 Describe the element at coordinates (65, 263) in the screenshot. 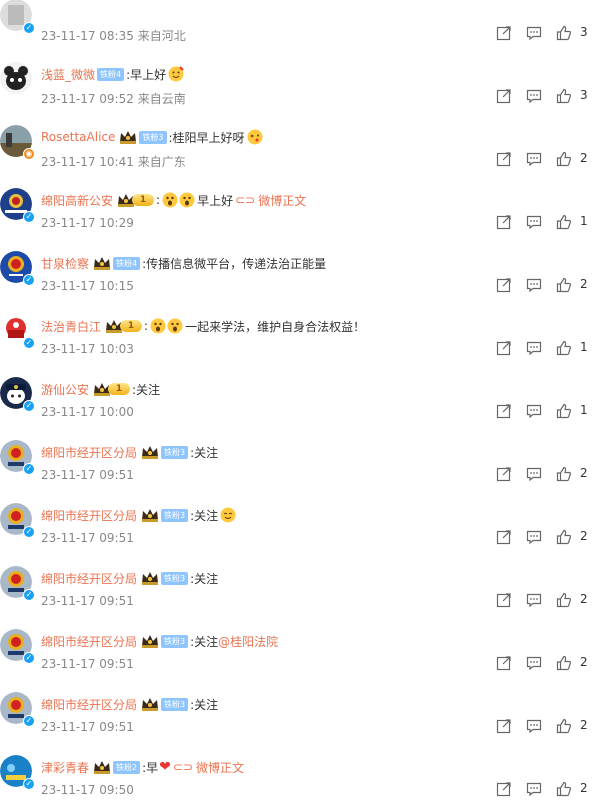

I see `username-link: 甘泉检察` at that location.